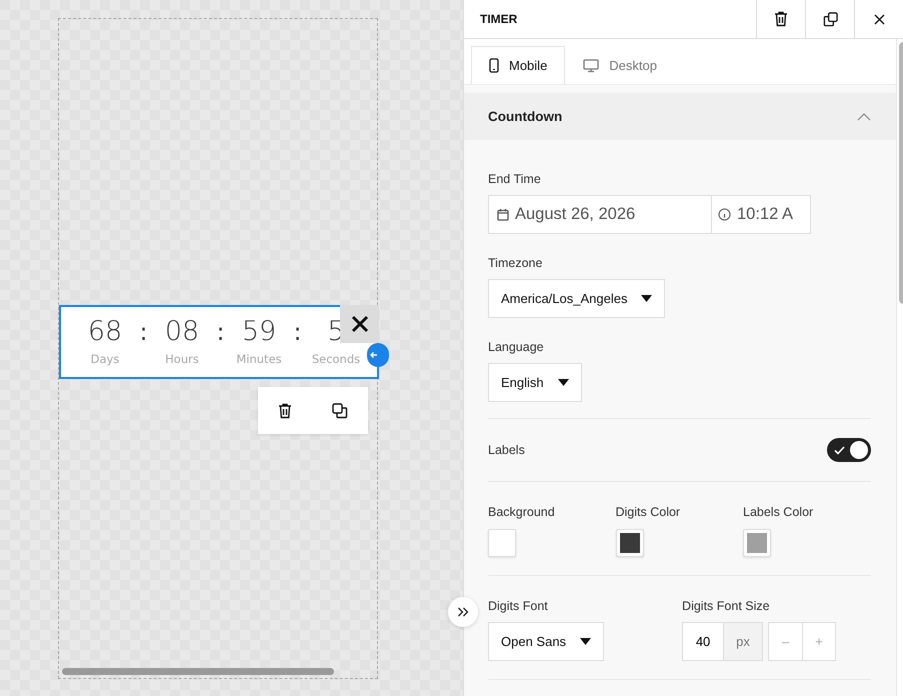 Image resolution: width=903 pixels, height=696 pixels. Describe the element at coordinates (535, 382) in the screenshot. I see `language-dropdown: English` at that location.